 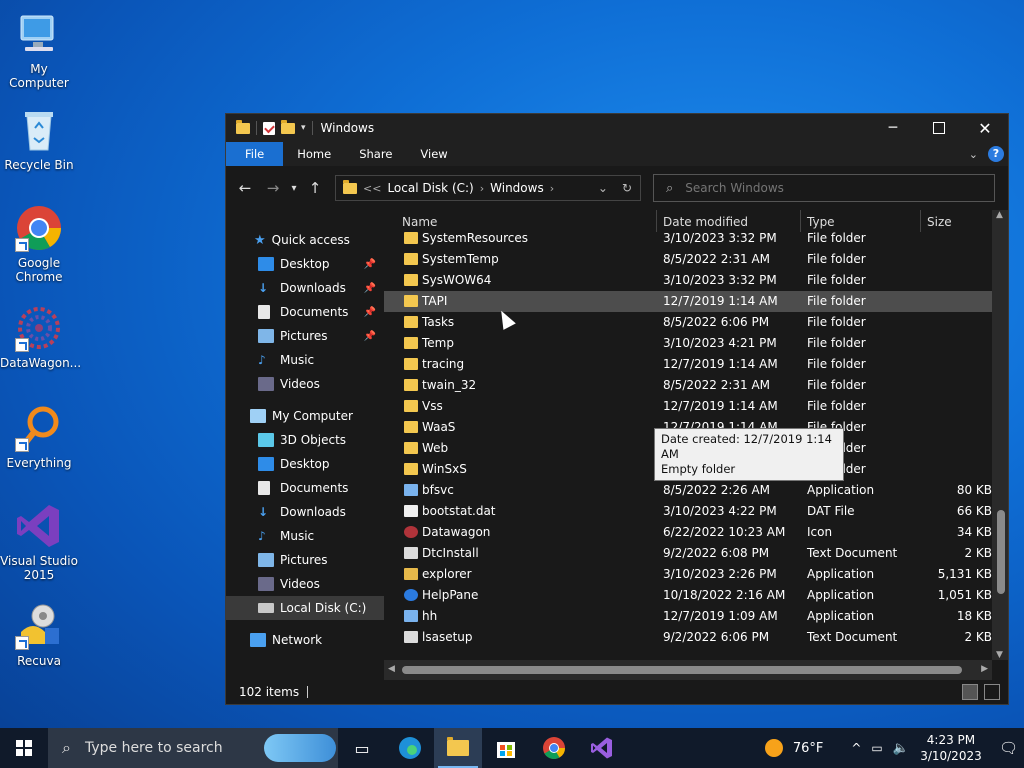 What do you see at coordinates (433, 154) in the screenshot?
I see `tab-view: View` at bounding box center [433, 154].